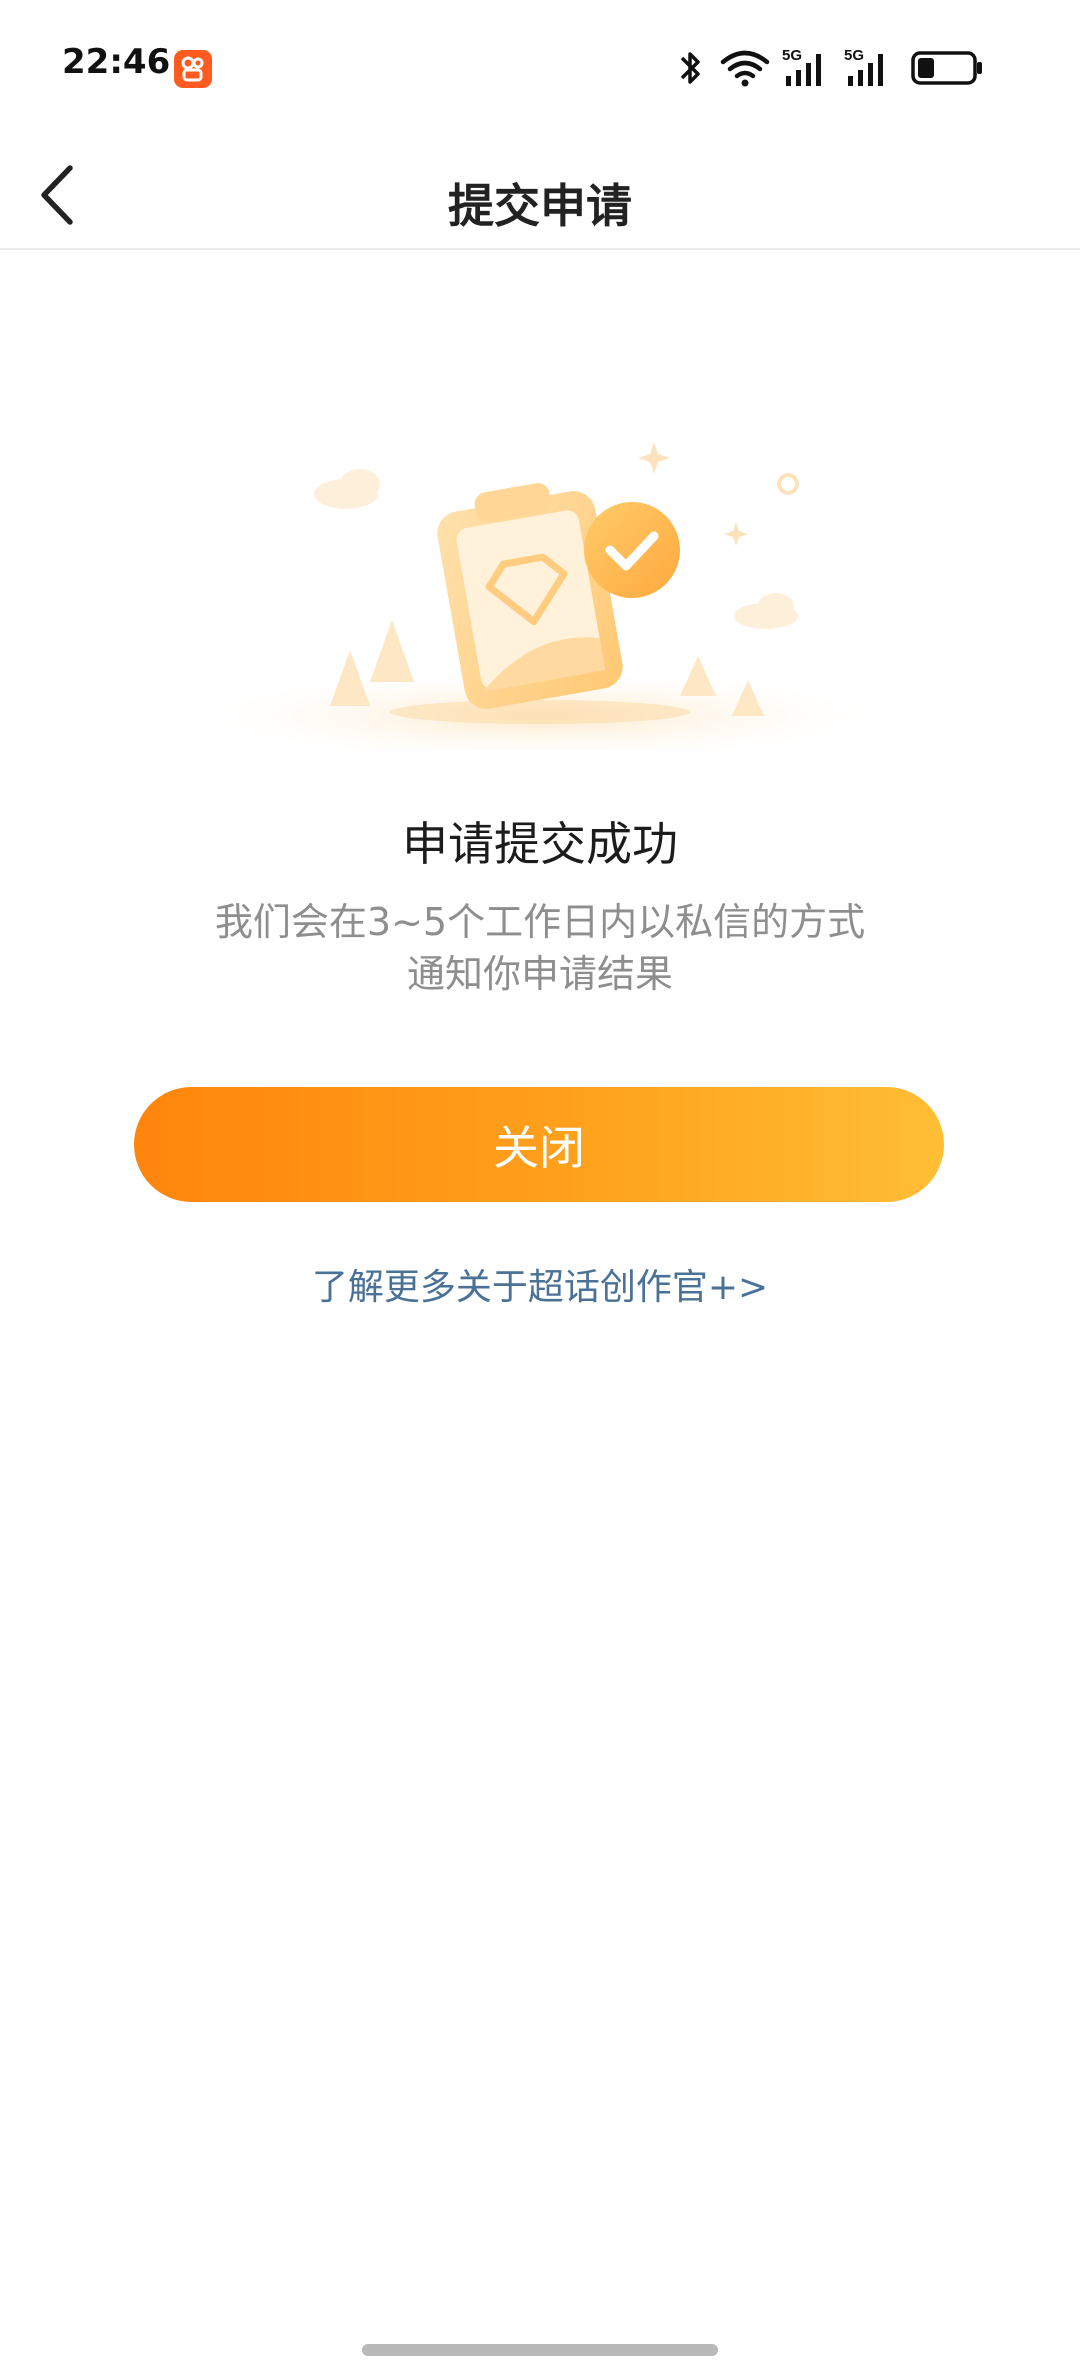 The image size is (1080, 2377). I want to click on battery-icon, so click(946, 68).